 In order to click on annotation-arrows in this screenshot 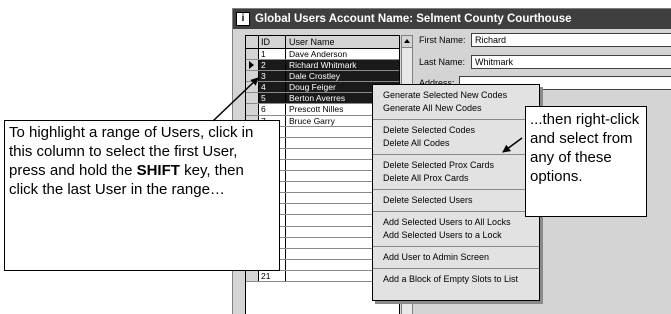, I will do `click(367, 115)`.